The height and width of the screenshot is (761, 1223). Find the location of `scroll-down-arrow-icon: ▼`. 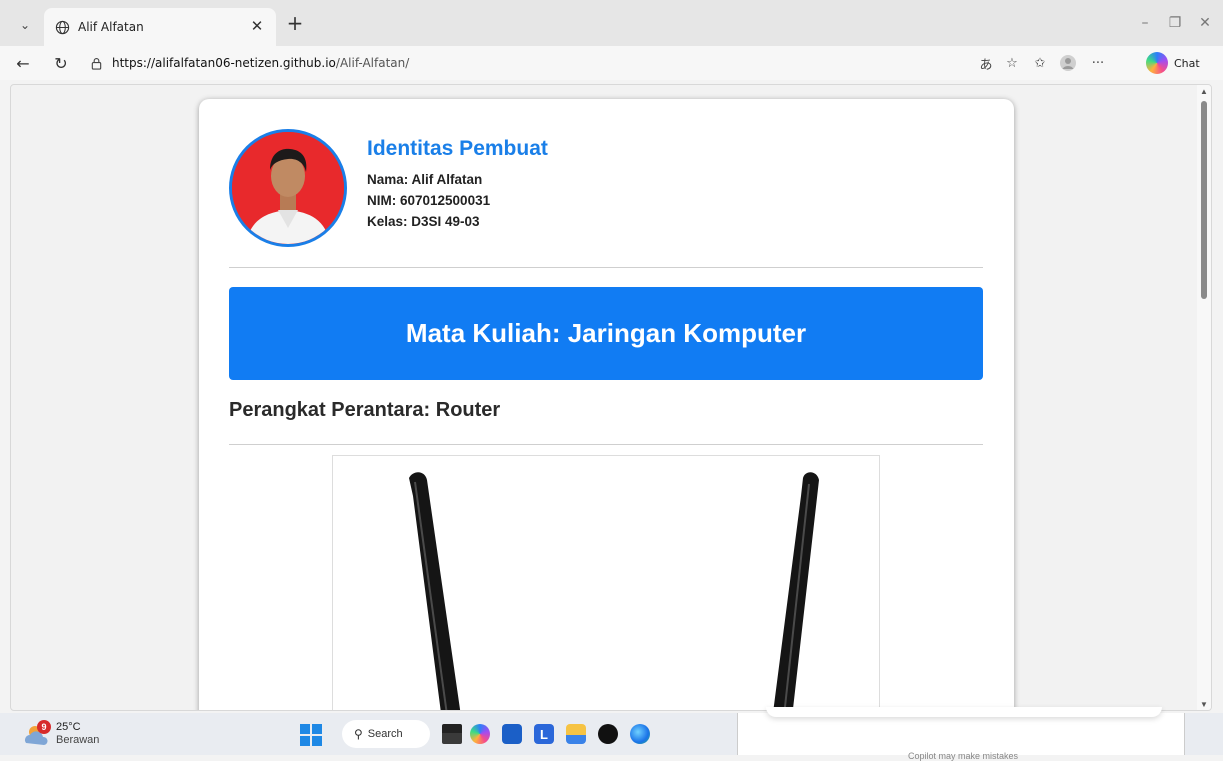

scroll-down-arrow-icon: ▼ is located at coordinates (1204, 704).